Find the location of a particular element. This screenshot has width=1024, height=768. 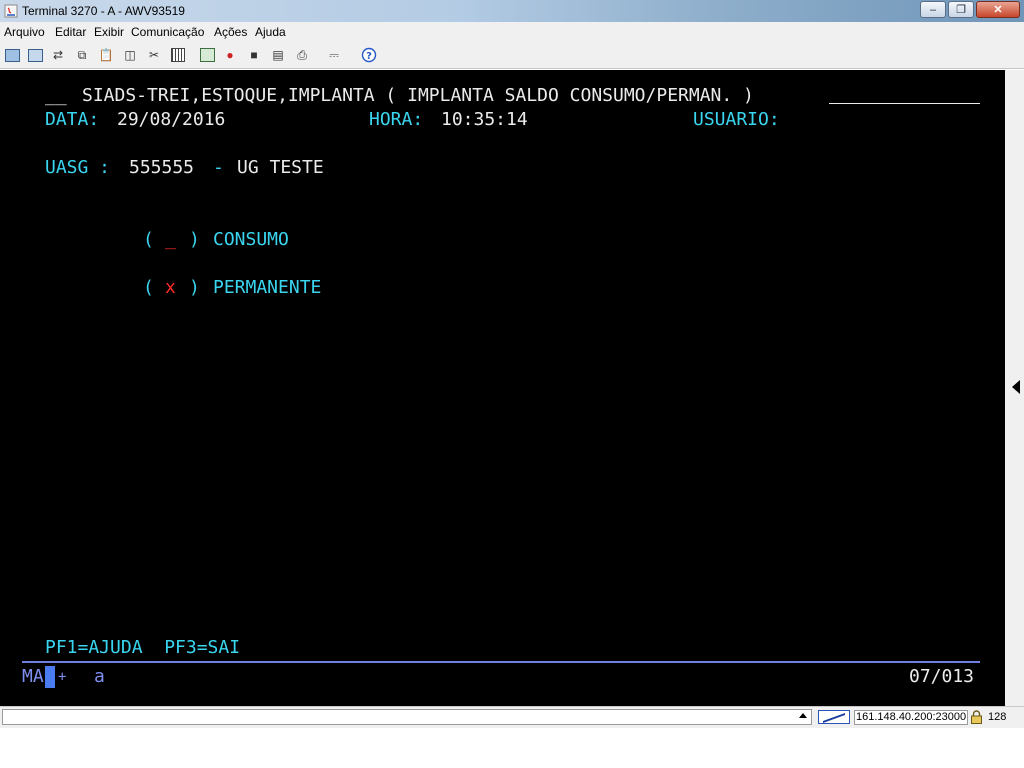

header-underline is located at coordinates (904, 103).